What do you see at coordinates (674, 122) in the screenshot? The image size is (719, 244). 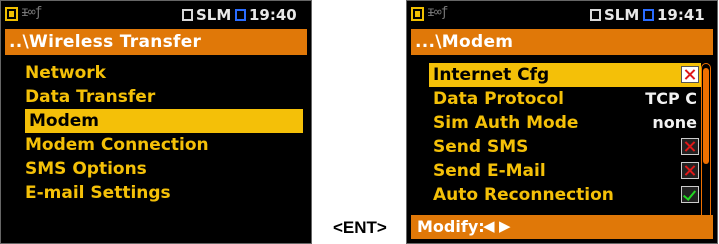 I see `setting-value: none` at bounding box center [674, 122].